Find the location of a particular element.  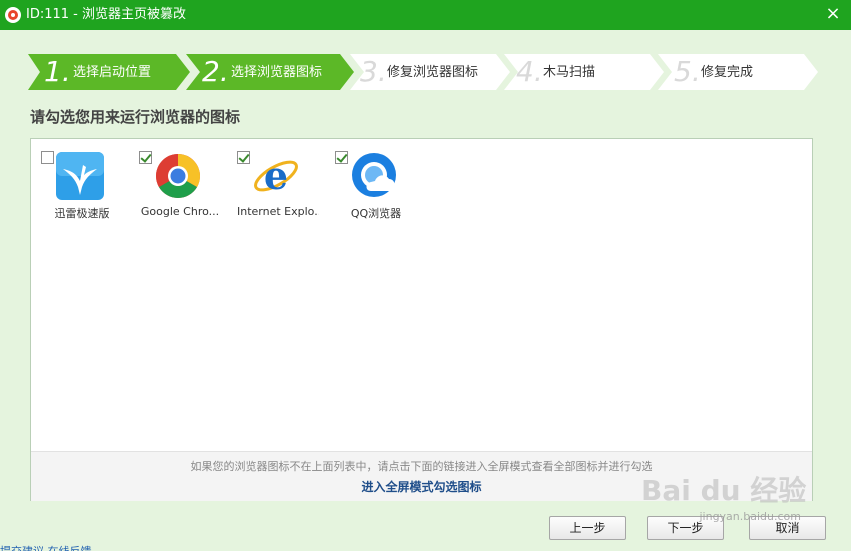

watermark-url: jingyan.baidu.com is located at coordinates (750, 516).